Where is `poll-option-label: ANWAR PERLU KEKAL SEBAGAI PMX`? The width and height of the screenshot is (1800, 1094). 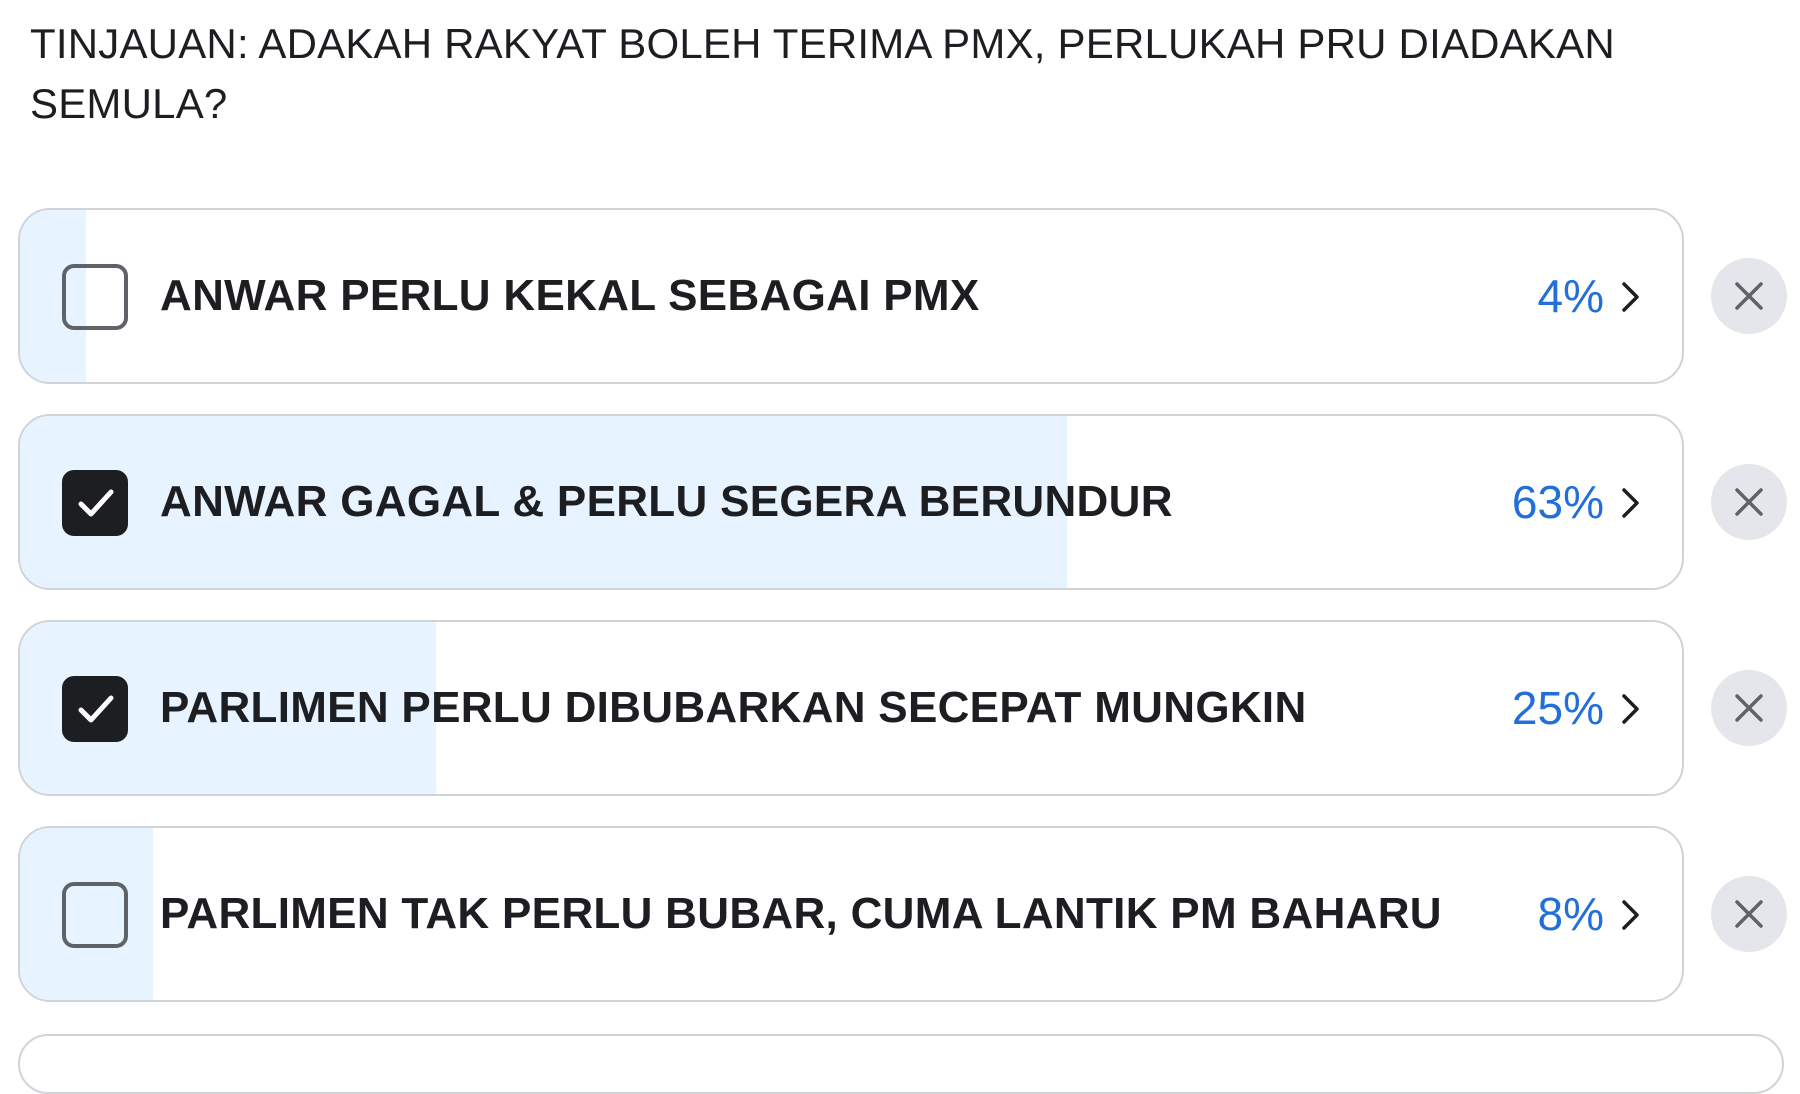 poll-option-label: ANWAR PERLU KEKAL SEBAGAI PMX is located at coordinates (570, 295).